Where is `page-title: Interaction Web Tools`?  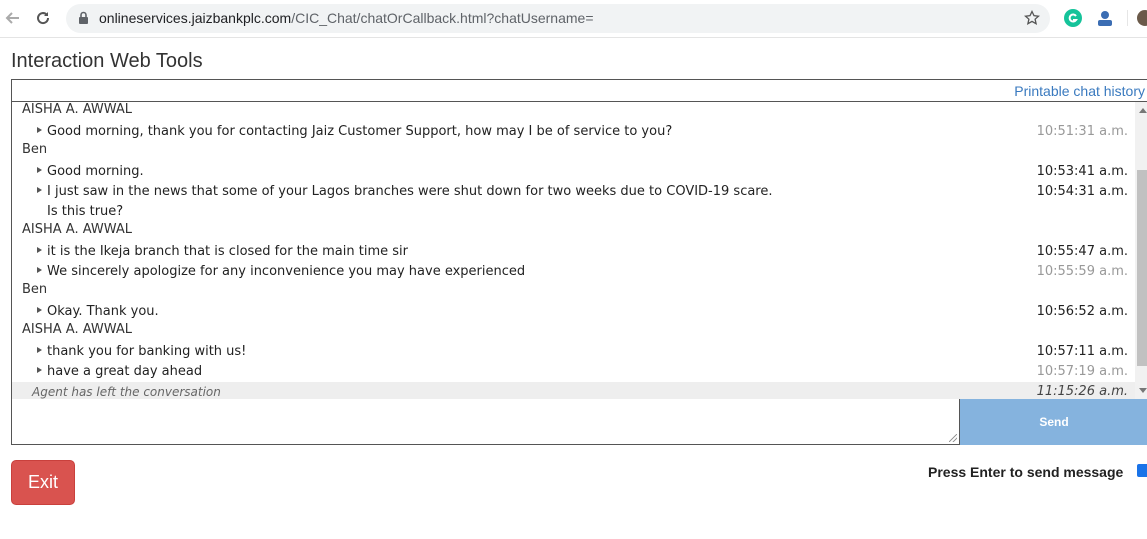
page-title: Interaction Web Tools is located at coordinates (107, 61).